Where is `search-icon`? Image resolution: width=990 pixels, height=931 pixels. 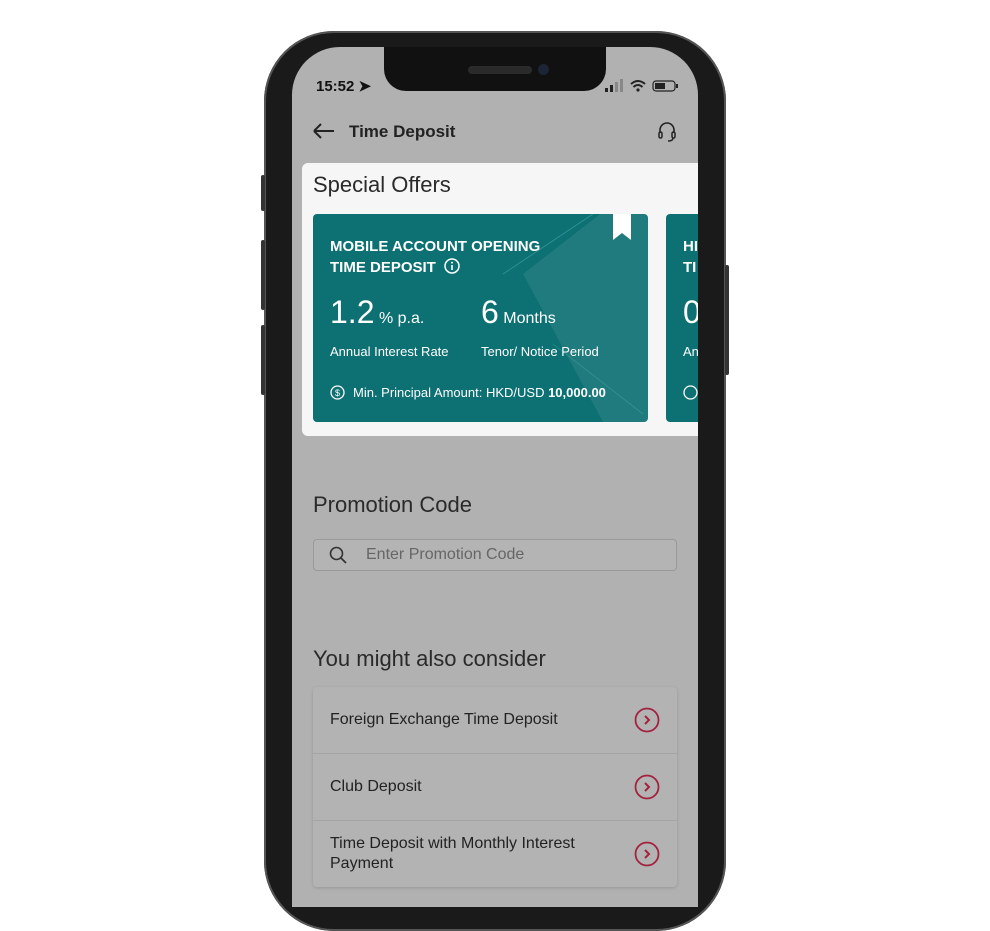
search-icon is located at coordinates (338, 555).